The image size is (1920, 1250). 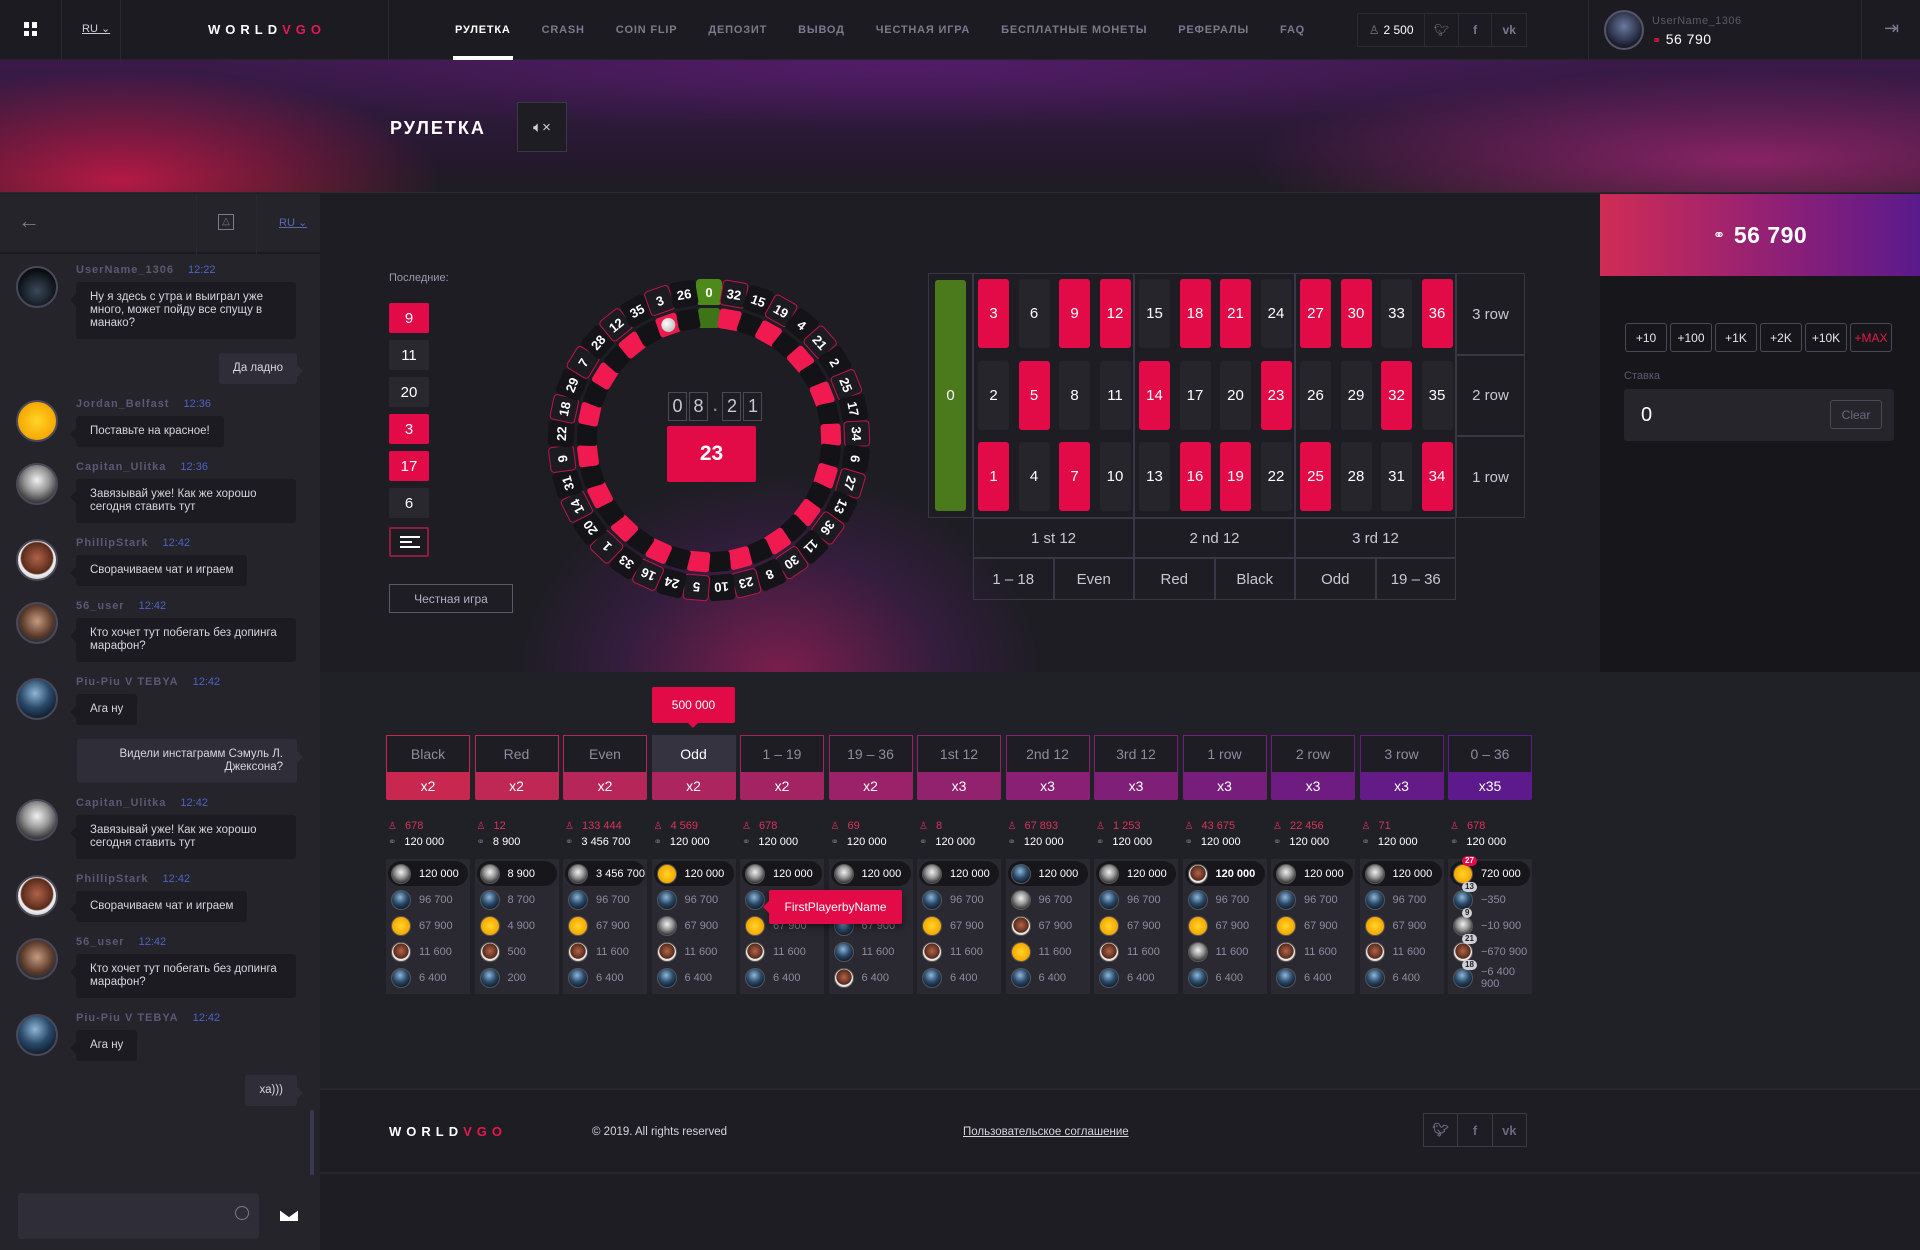 I want to click on stake-input: 0 Clear, so click(x=1759, y=415).